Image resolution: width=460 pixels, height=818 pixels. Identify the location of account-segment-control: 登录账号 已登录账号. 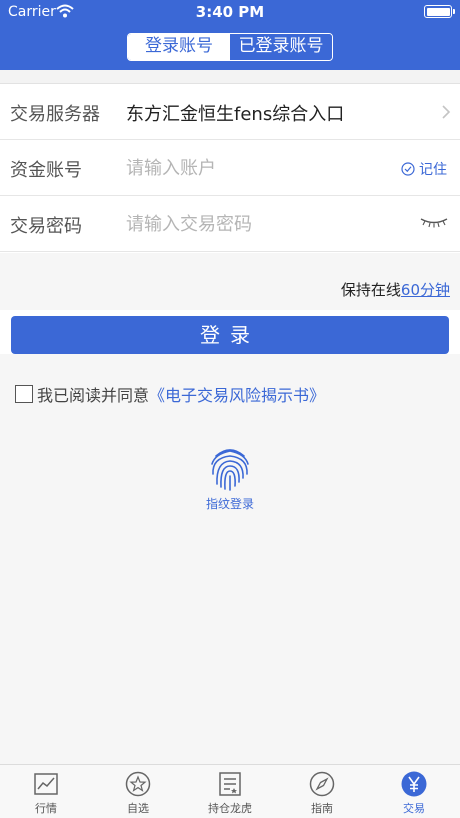
(230, 47).